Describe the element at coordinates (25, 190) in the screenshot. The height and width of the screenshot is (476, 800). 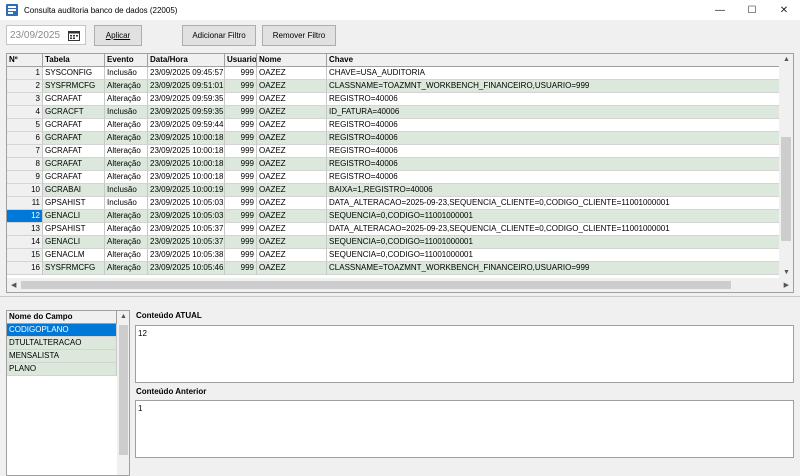
I see `cell-row-number: 10` at that location.